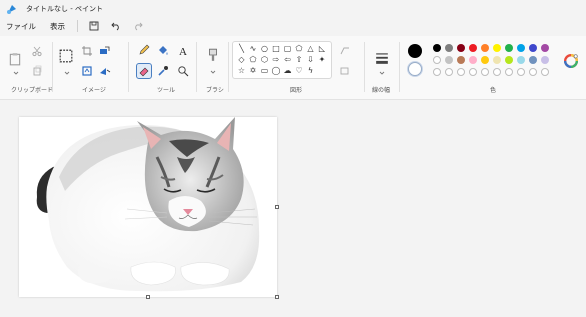 Image resolution: width=586 pixels, height=317 pixels. I want to click on shape-right-triangle-icon: ◺, so click(322, 49).